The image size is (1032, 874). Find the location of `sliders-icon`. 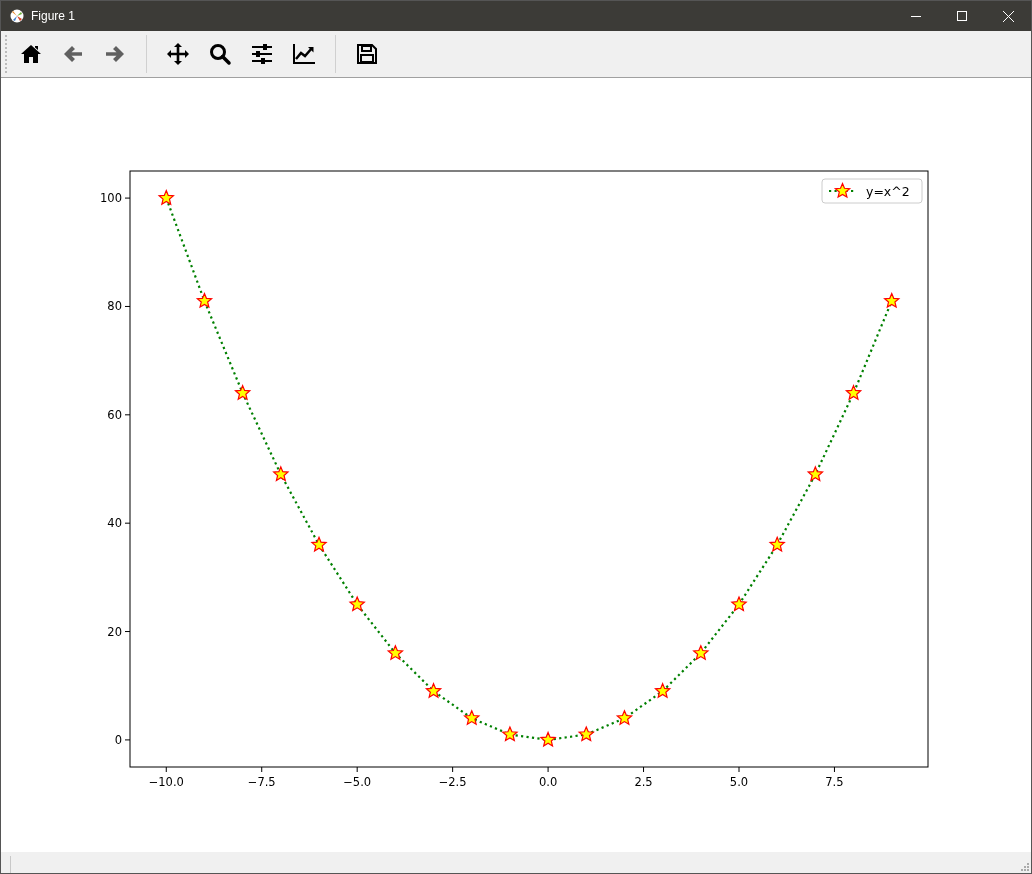

sliders-icon is located at coordinates (262, 54).